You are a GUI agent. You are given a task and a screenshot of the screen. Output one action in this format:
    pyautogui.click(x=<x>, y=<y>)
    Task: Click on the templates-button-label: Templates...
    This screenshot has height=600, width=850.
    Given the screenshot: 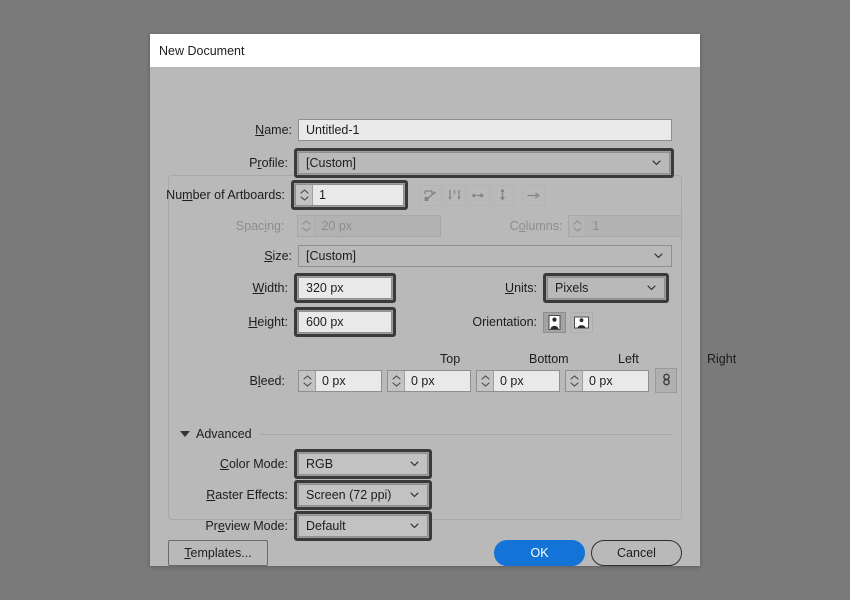 What is the action you would take?
    pyautogui.click(x=218, y=553)
    